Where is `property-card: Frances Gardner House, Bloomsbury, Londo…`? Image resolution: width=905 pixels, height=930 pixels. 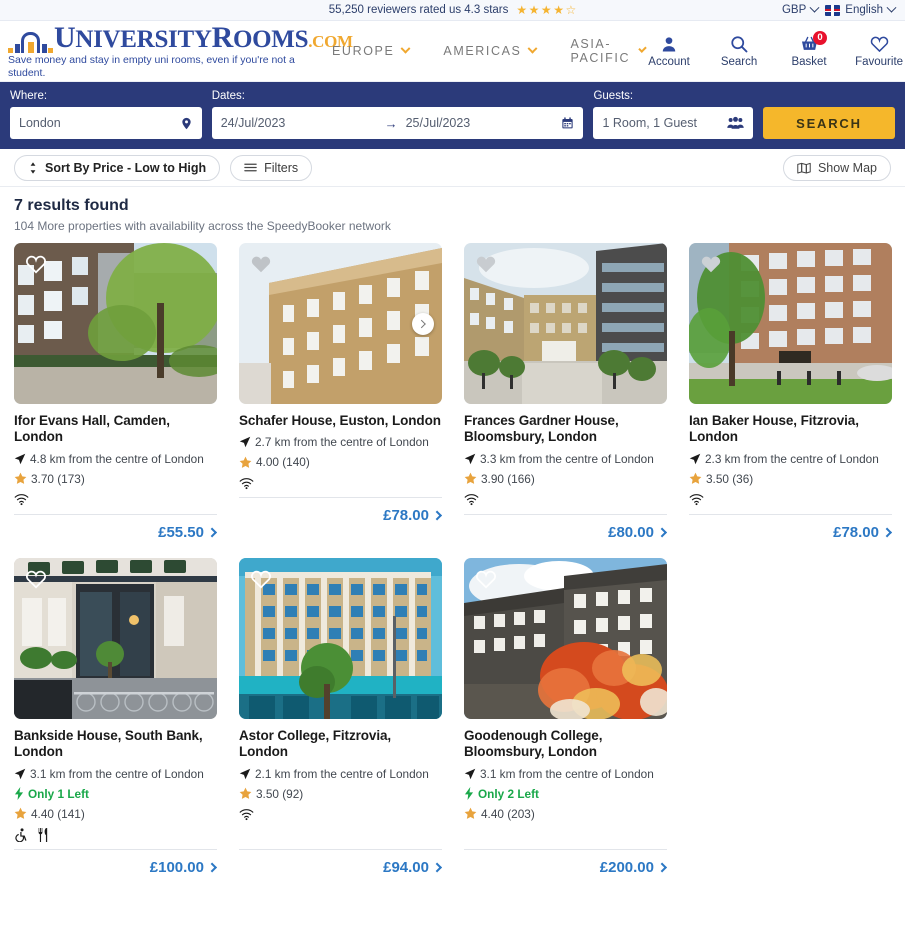 property-card: Frances Gardner House, Bloomsbury, Londo… is located at coordinates (566, 396).